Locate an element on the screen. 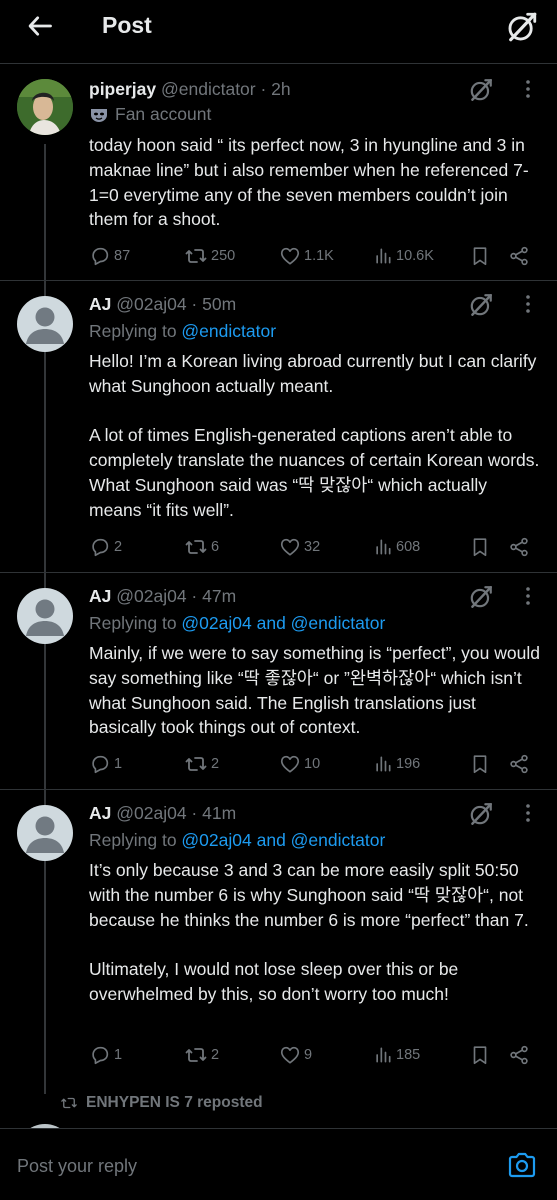 Image resolution: width=557 pixels, height=1200 pixels. view-count: 608 is located at coordinates (408, 547).